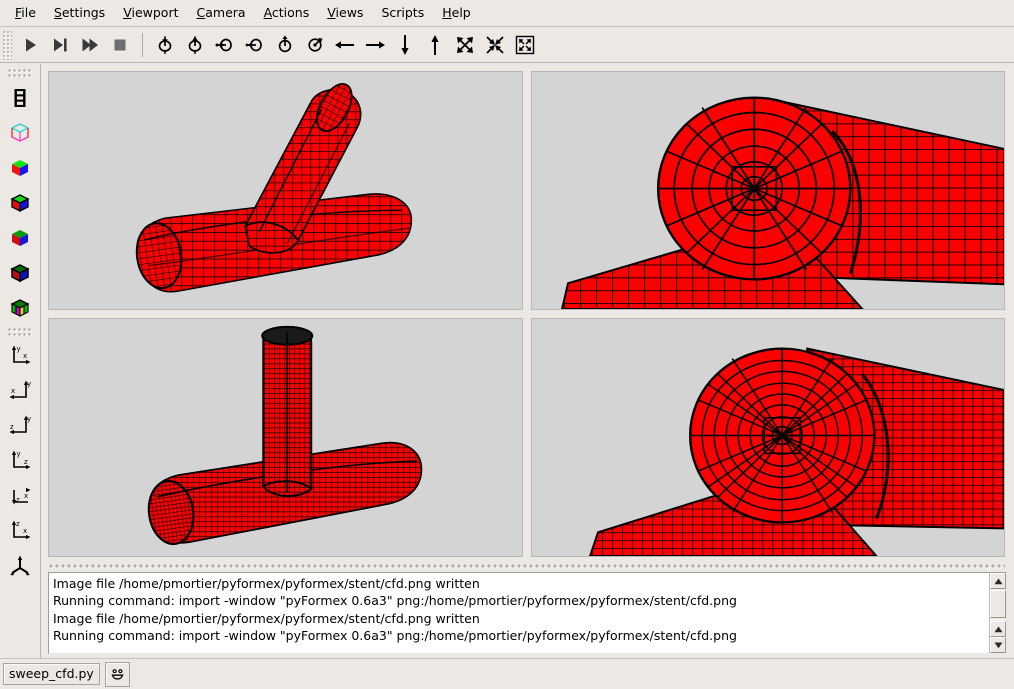 This screenshot has width=1014, height=689. I want to click on toolbar-drag-handle, so click(7, 44).